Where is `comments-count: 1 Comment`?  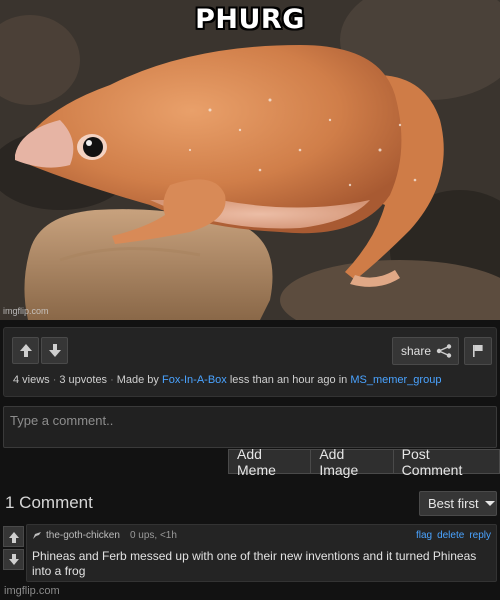
comments-count: 1 Comment is located at coordinates (49, 502).